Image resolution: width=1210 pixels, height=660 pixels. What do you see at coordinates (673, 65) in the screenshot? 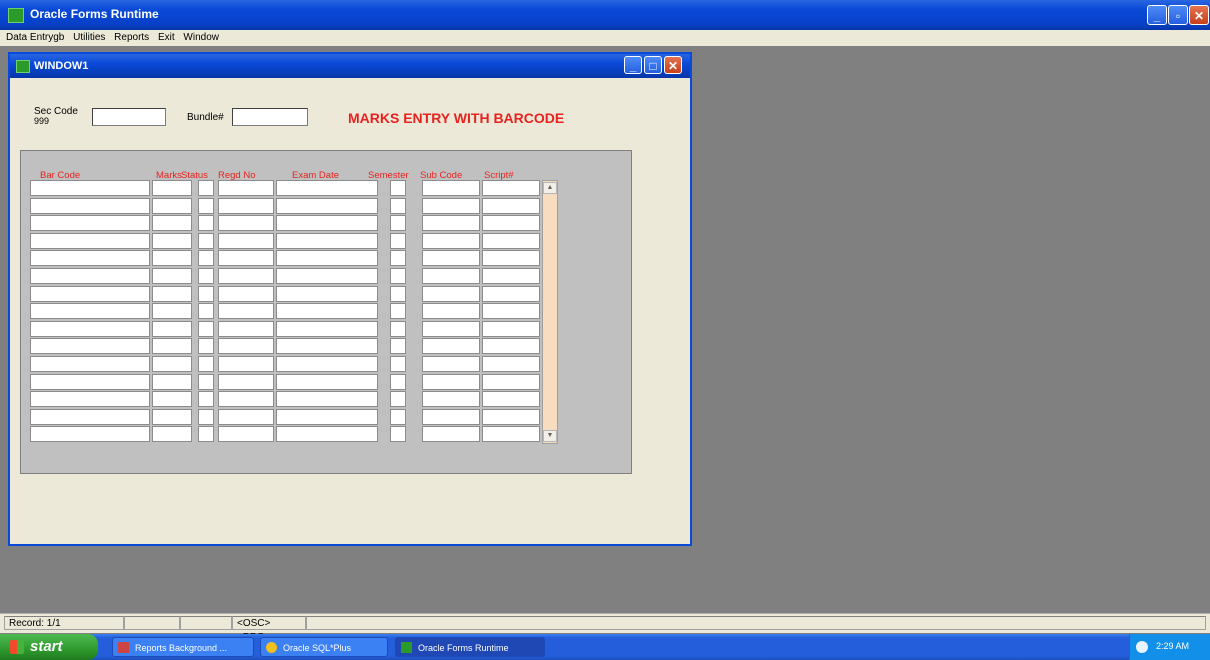
I see `window1-close-button: ✕` at bounding box center [673, 65].